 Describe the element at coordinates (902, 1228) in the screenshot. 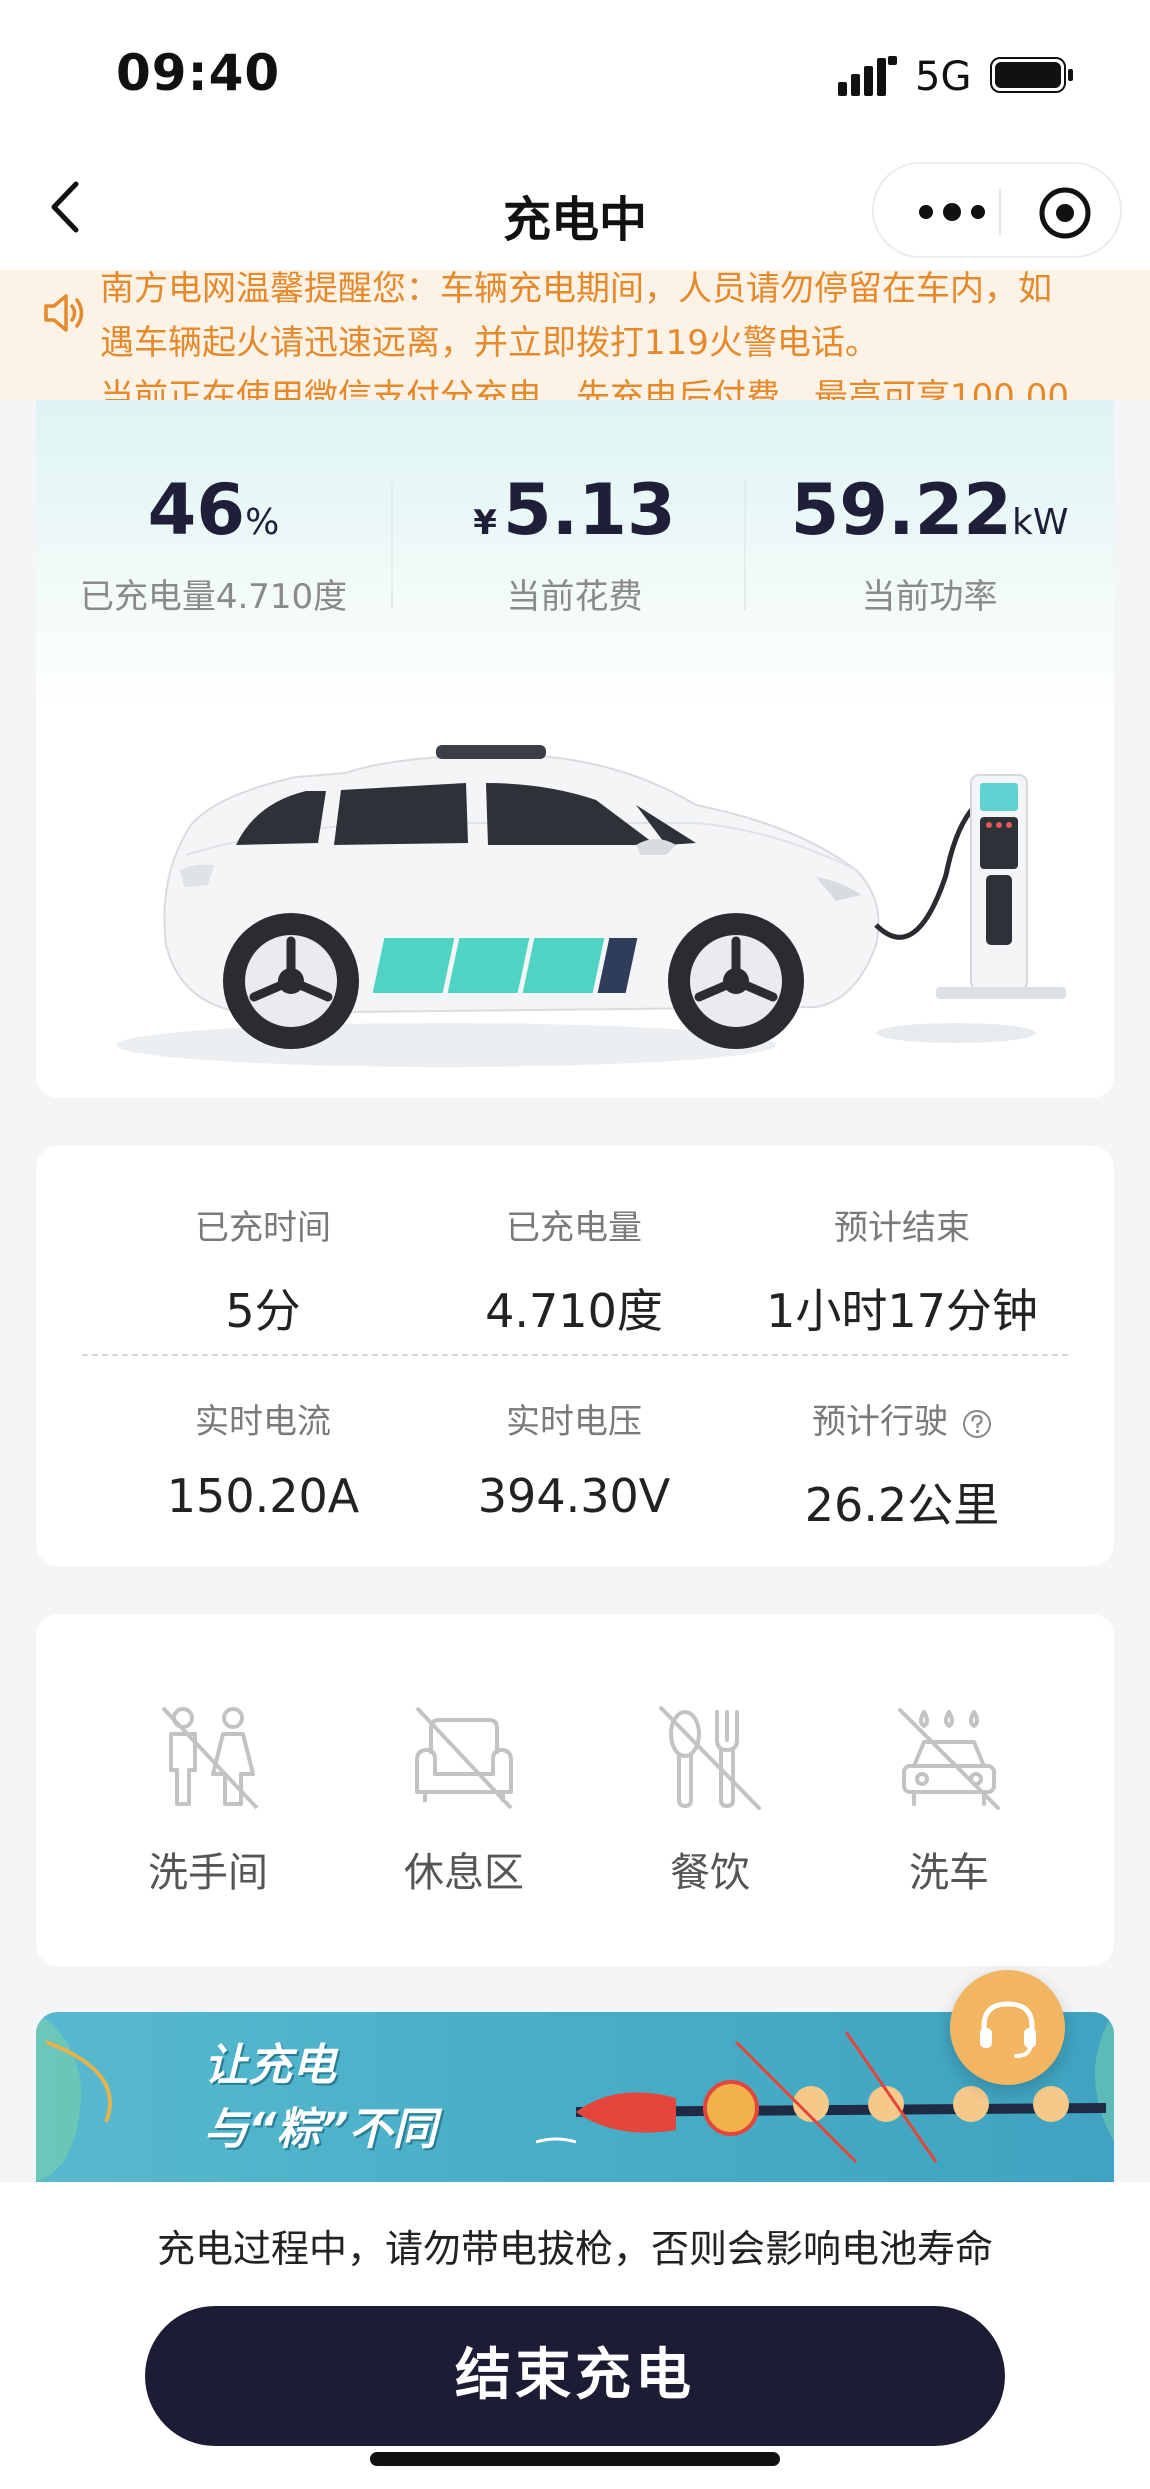

I see `metric-label: 预计结束` at that location.